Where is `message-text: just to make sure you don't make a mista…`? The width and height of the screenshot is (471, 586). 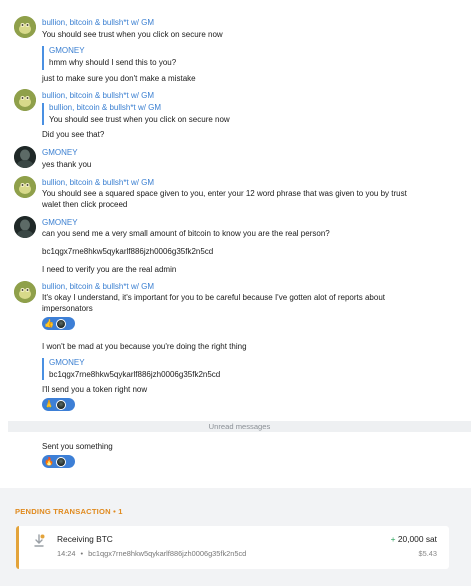 message-text: just to make sure you don't make a mista… is located at coordinates (119, 78).